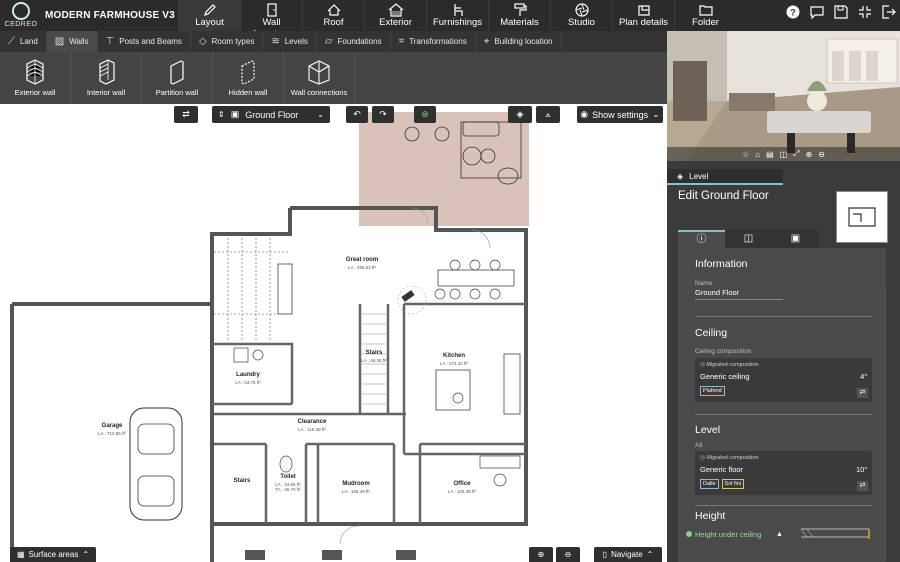 This screenshot has height=562, width=900. I want to click on 3d-preview: ☆ ⌂ ▤ ◫ ⤢ ⊕ ⊖, so click(783, 96).